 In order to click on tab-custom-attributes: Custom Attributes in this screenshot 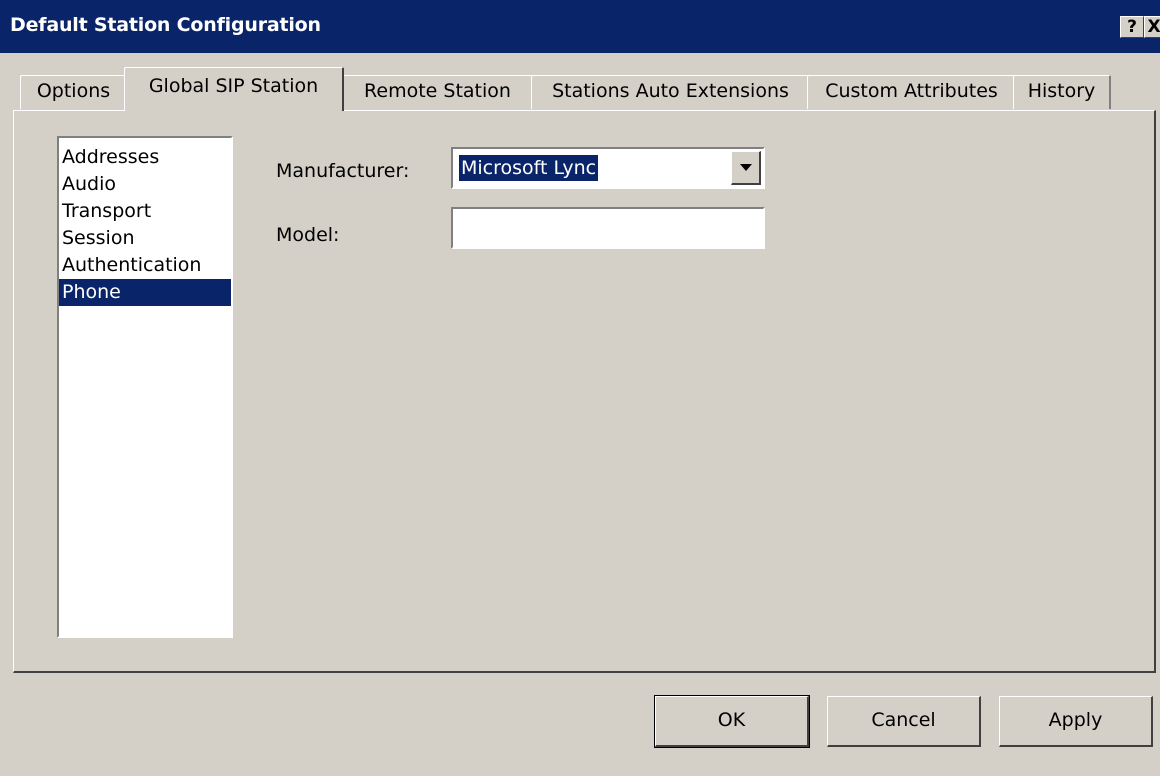, I will do `click(912, 92)`.